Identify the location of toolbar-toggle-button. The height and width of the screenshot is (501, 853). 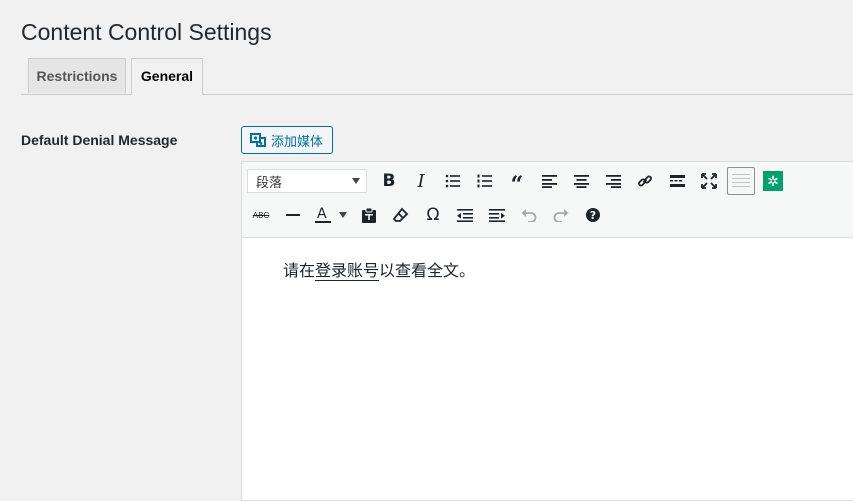
(741, 181).